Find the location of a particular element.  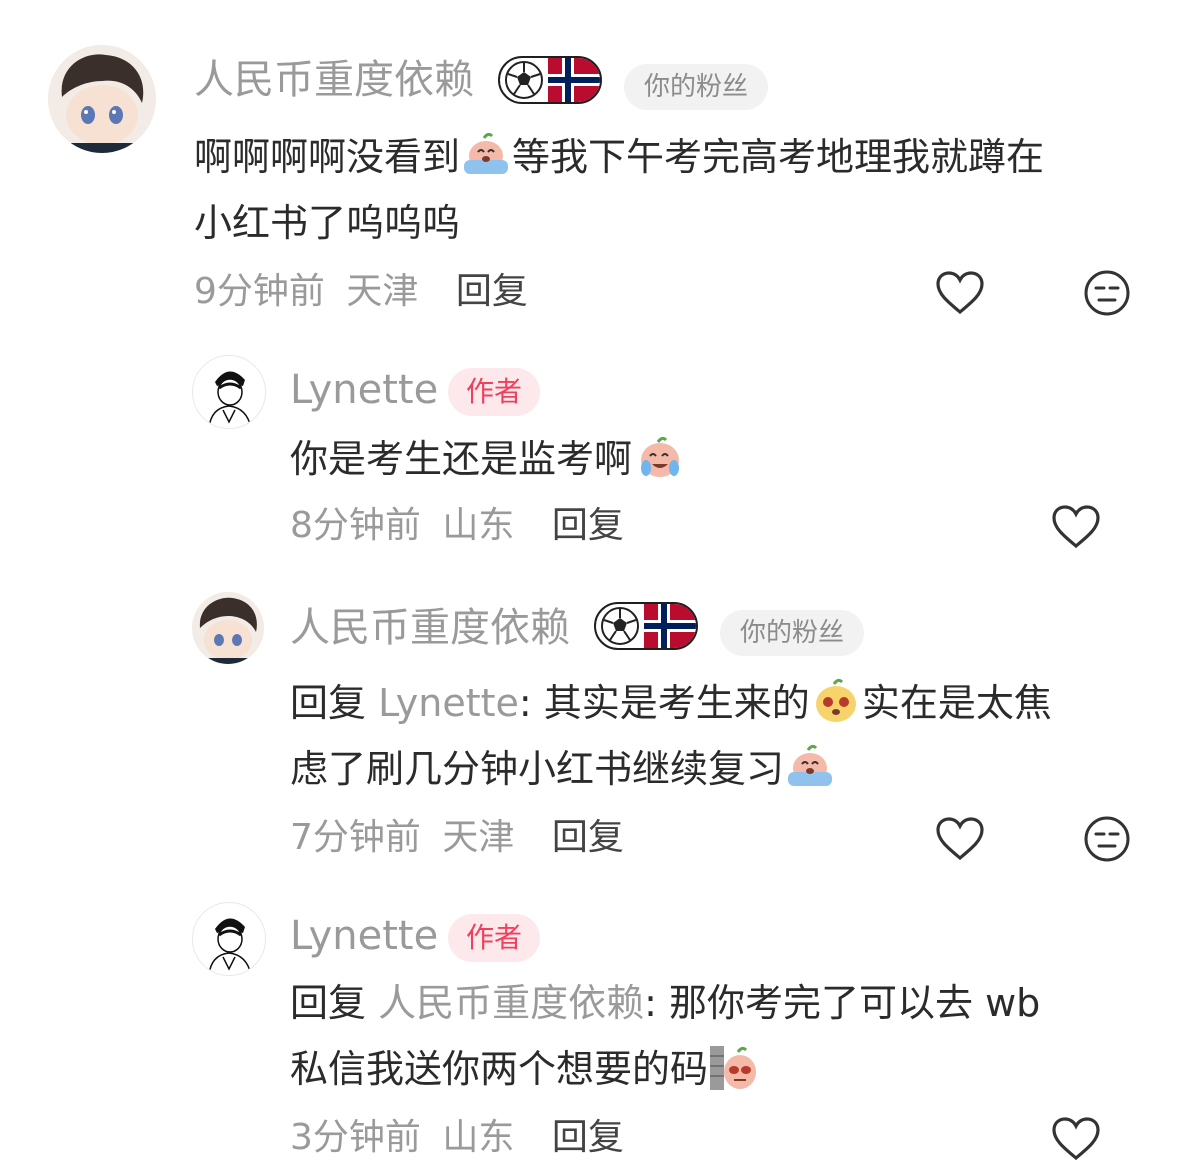

comment-meta: 7分钟前 天津 回复 is located at coordinates (457, 838).